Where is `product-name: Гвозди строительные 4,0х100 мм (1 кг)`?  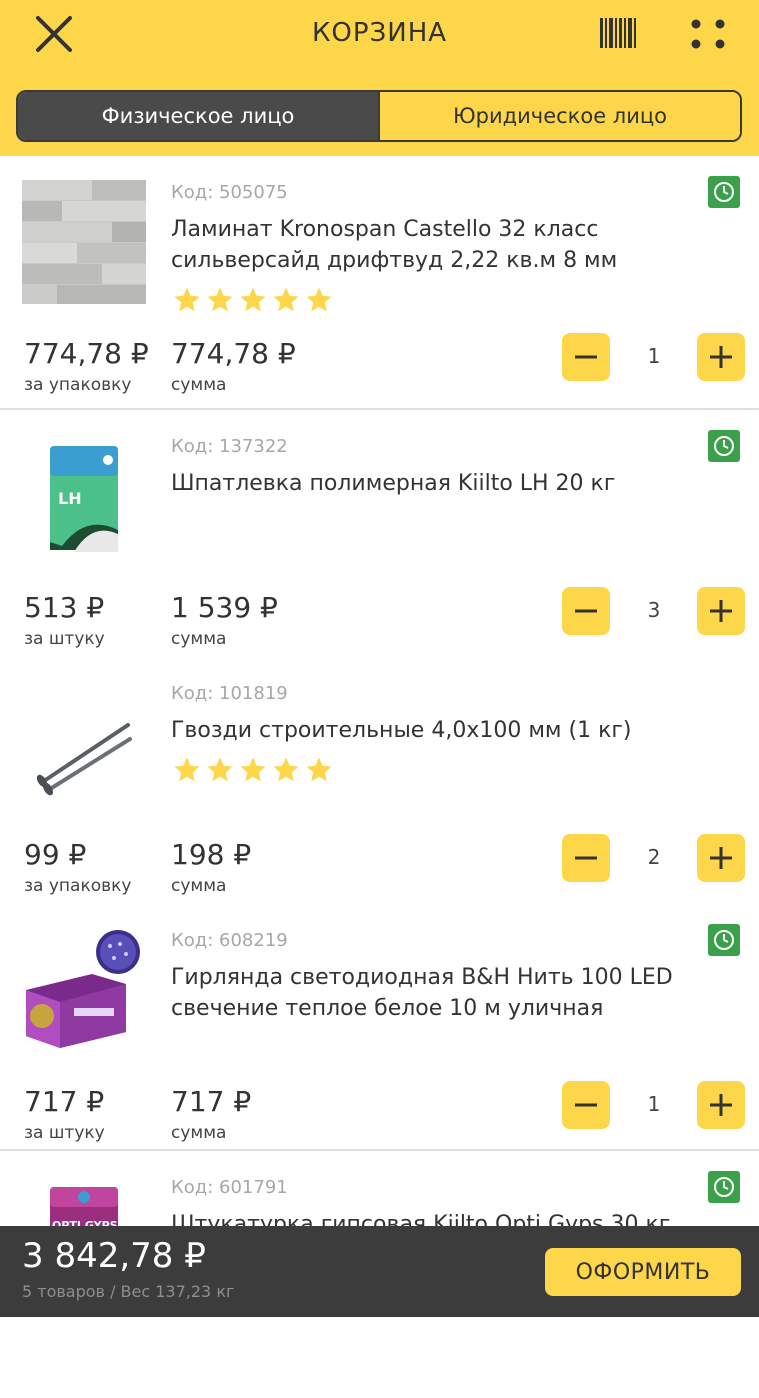
product-name: Гвозди строительные 4,0х100 мм (1 кг) is located at coordinates (436, 730).